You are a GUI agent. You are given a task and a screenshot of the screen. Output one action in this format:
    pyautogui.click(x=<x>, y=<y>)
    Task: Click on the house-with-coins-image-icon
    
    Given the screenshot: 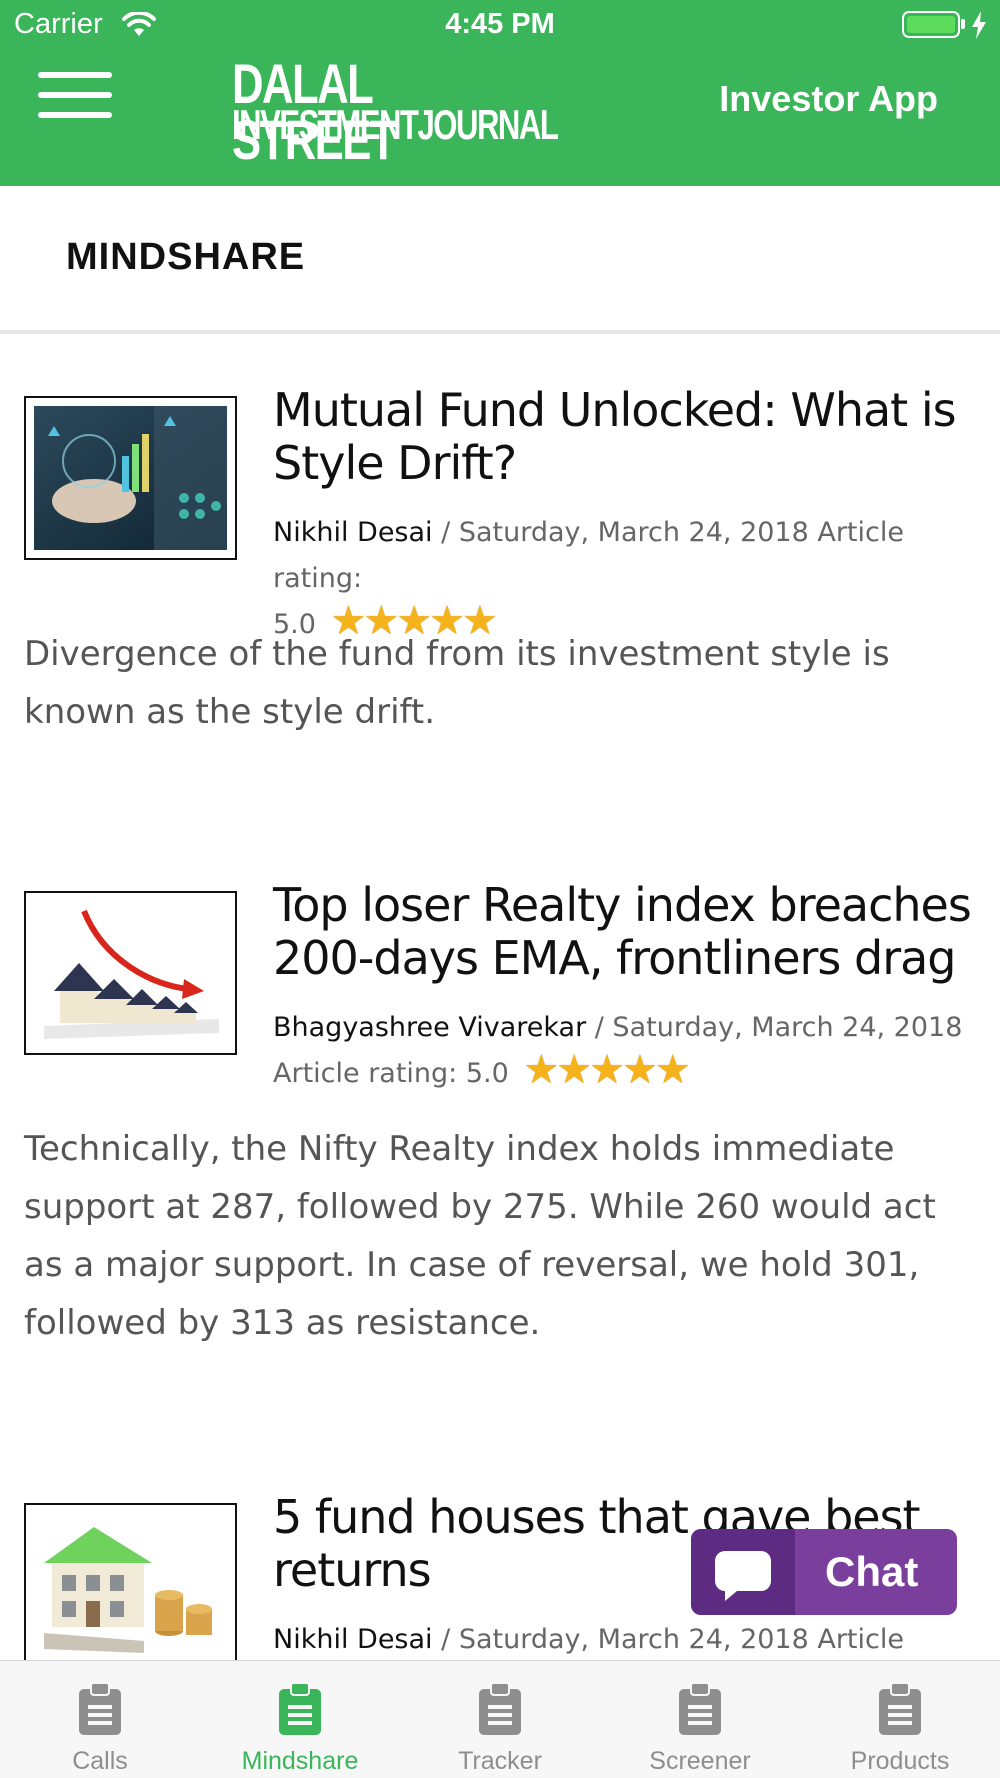 What is the action you would take?
    pyautogui.click(x=130, y=1585)
    